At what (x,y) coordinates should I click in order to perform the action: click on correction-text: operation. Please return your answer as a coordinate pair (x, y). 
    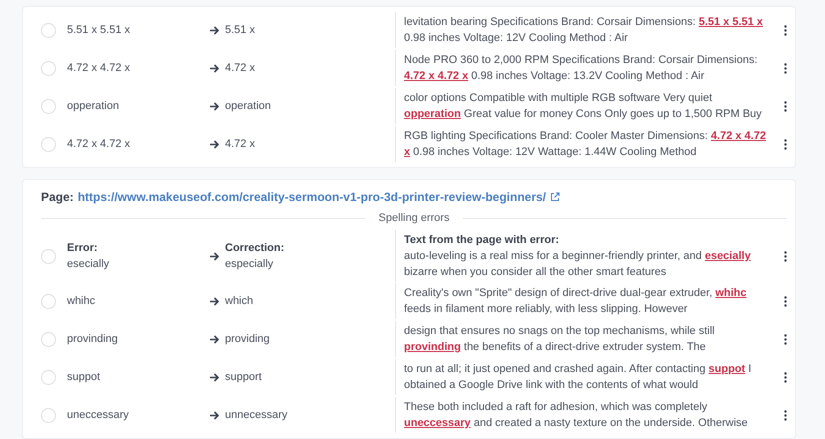
    Looking at the image, I should click on (248, 106).